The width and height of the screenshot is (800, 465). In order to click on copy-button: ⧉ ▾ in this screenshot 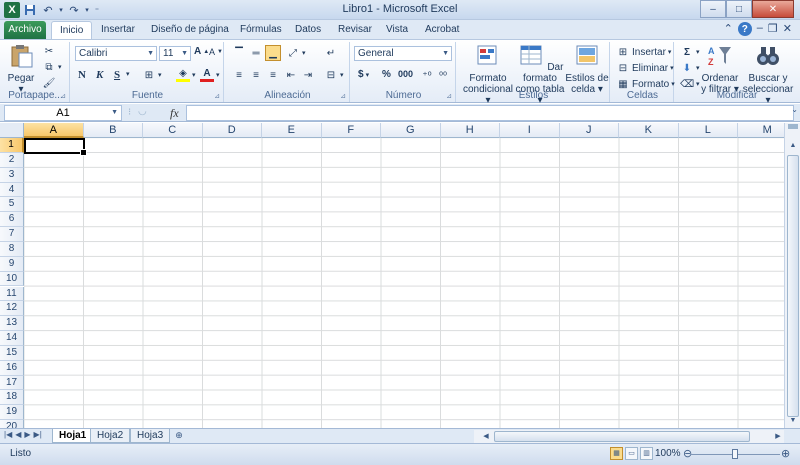, I will do `click(51, 67)`.